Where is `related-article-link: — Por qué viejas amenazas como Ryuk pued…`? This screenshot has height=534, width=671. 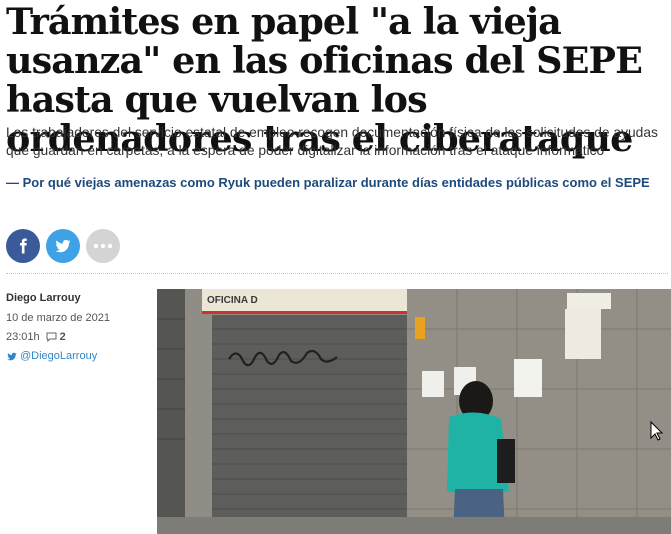 related-article-link: — Por qué viejas amenazas como Ryuk pued… is located at coordinates (328, 182).